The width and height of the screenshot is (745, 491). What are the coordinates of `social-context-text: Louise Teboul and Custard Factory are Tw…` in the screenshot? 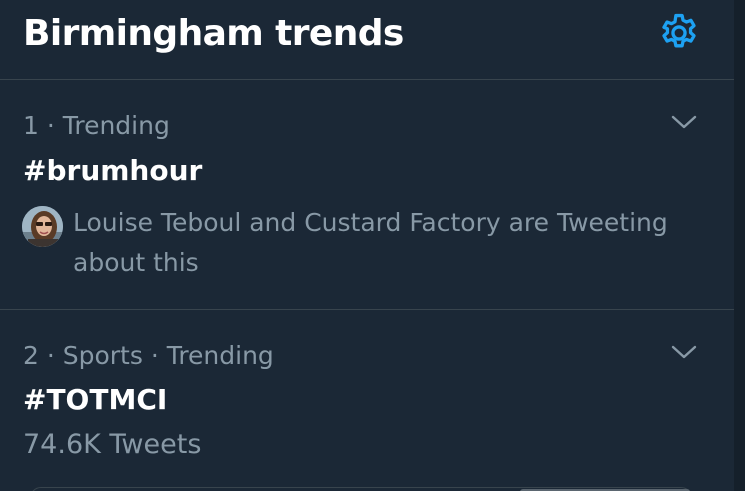 It's located at (370, 242).